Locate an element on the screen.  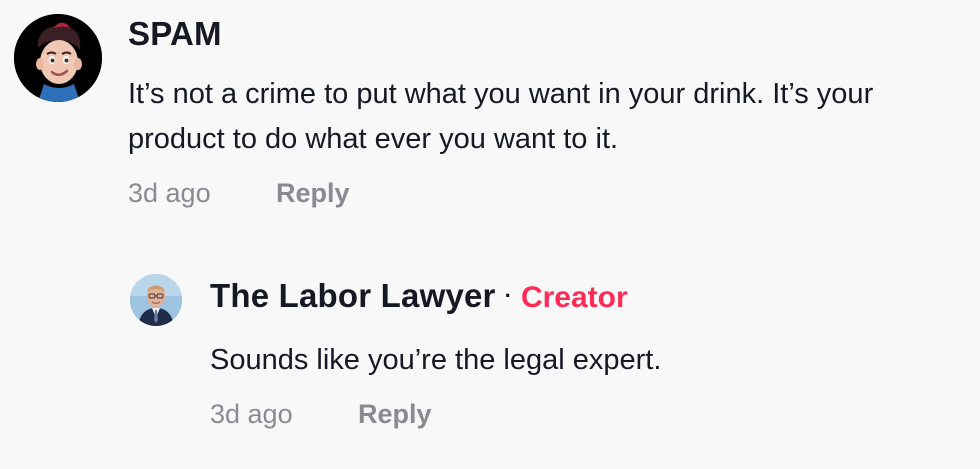
reply-text: Sounds like you’re the legal expert. is located at coordinates (436, 360).